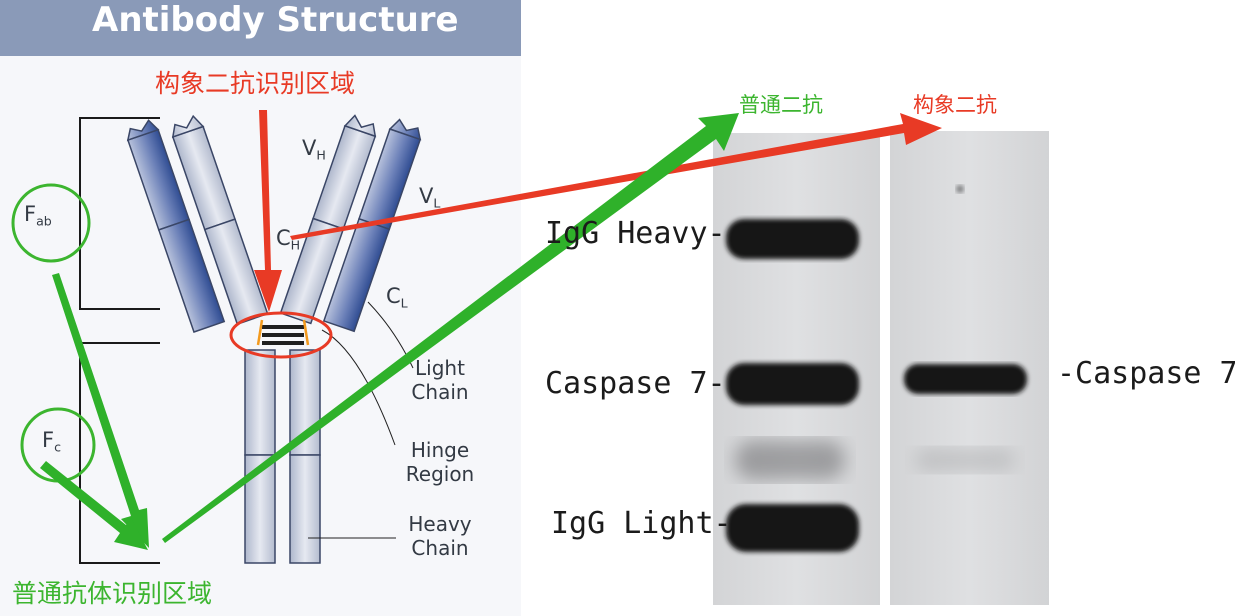 The width and height of the screenshot is (1235, 616). I want to click on normal-region-label: 普通抗体识别区域, so click(112, 593).